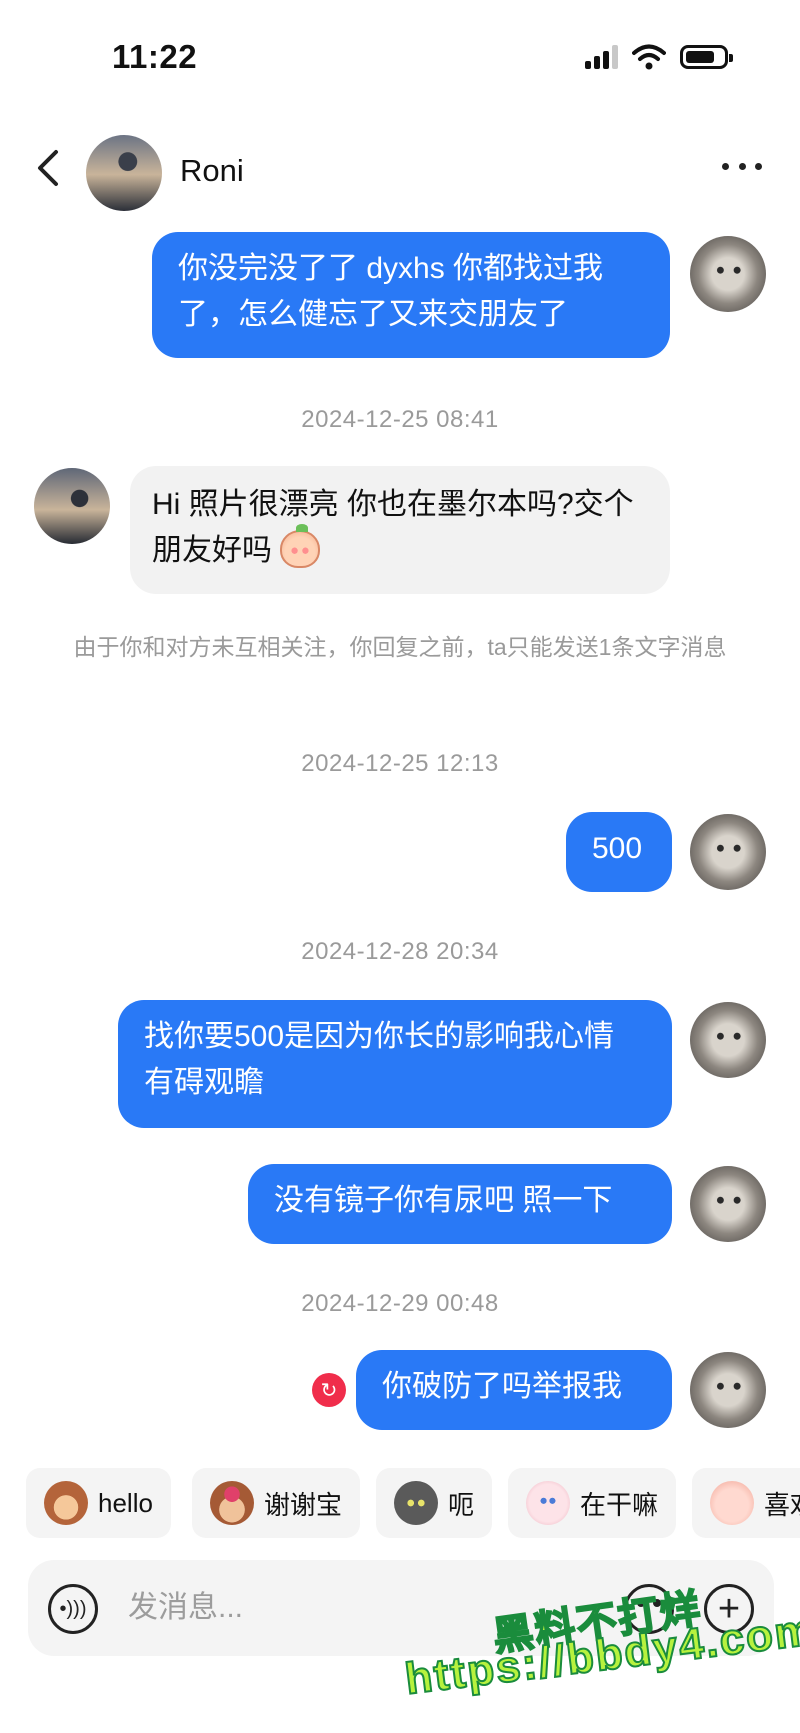  I want to click on chevron-left-icon, so click(48, 168).